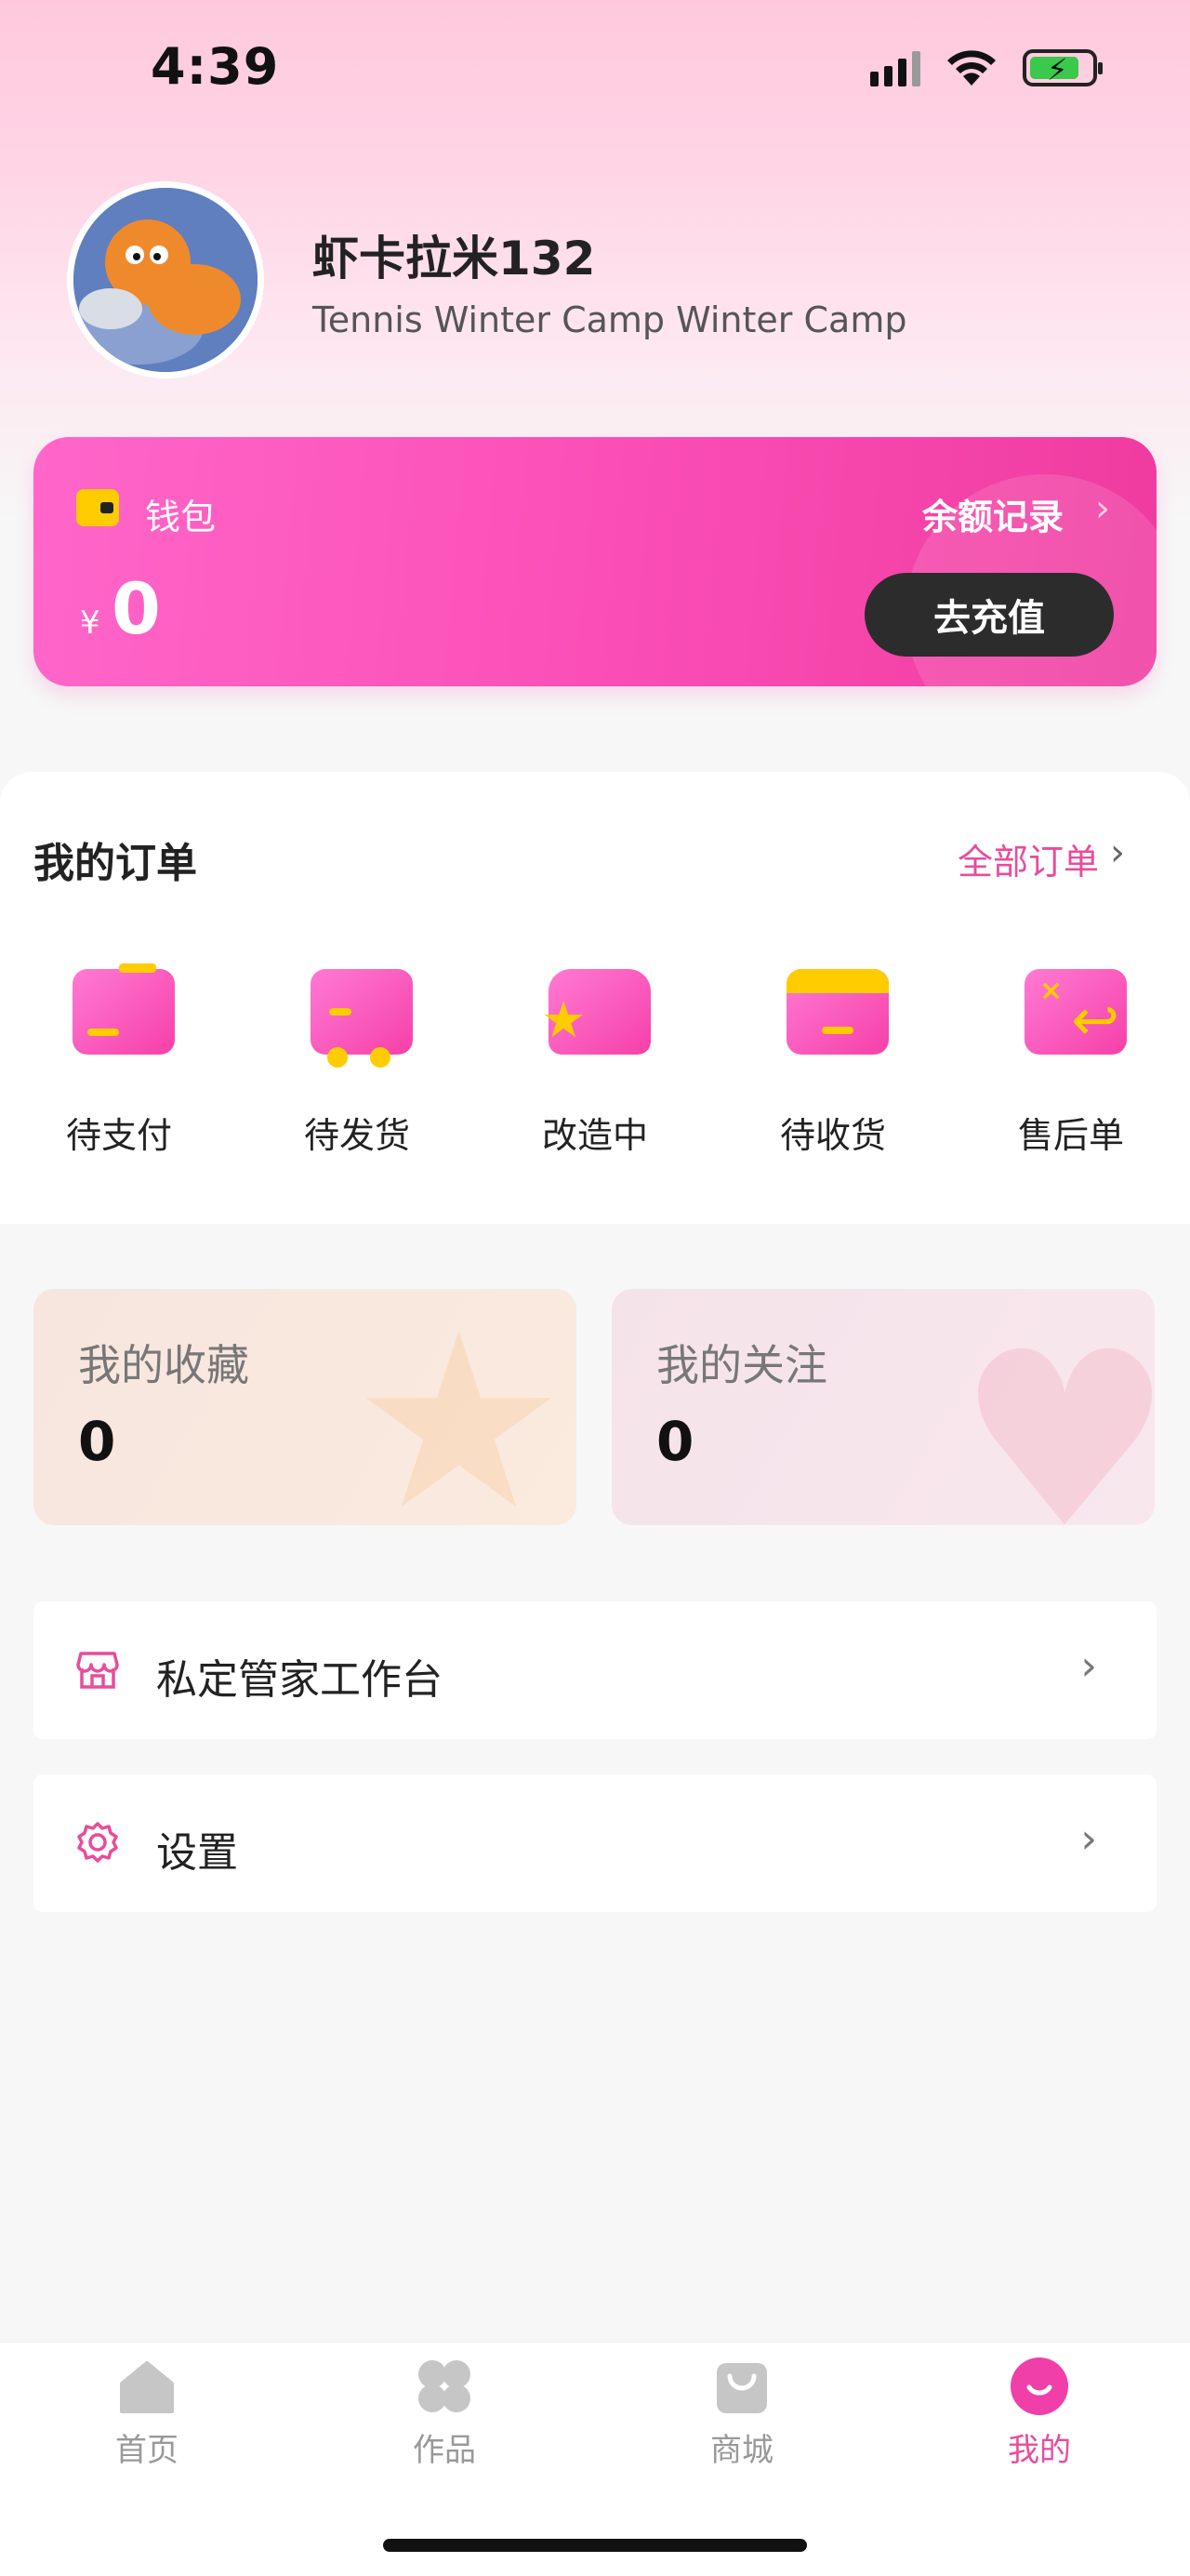 The height and width of the screenshot is (2576, 1190). I want to click on balance-record-link: 余额记录, so click(993, 513).